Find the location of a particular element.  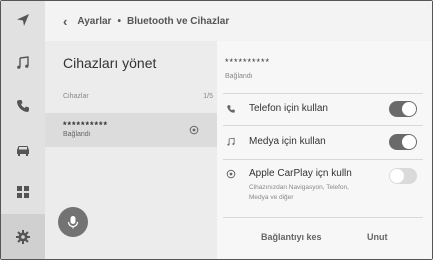

option-phone-label: Telefon için kullan is located at coordinates (288, 108).